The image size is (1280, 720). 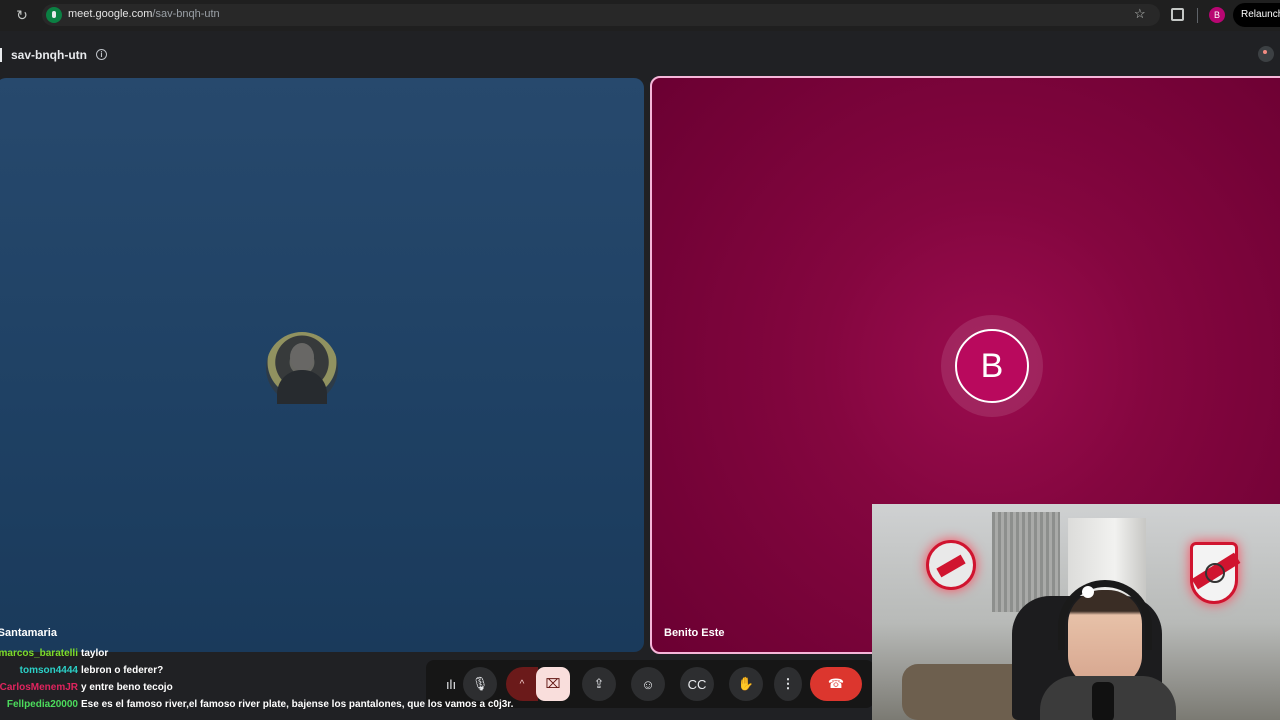 I want to click on river-plate-badge-icon, so click(x=951, y=565).